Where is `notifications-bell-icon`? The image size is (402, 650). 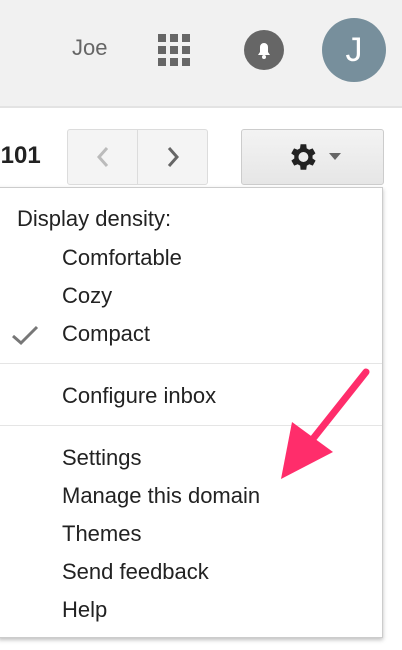
notifications-bell-icon is located at coordinates (264, 50).